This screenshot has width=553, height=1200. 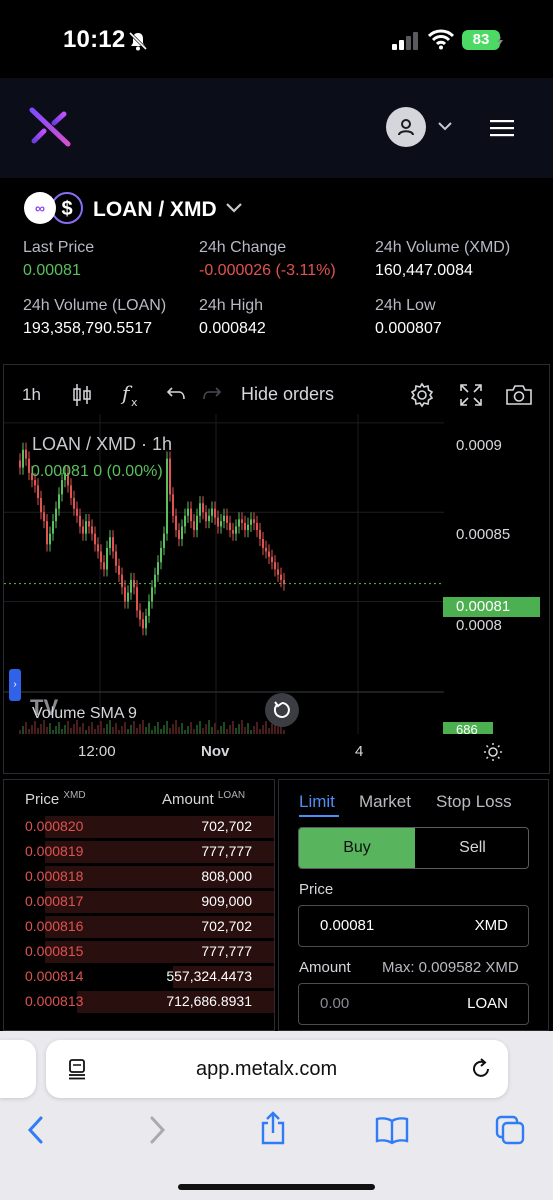 I want to click on back-arrow-icon, so click(x=36, y=1130).